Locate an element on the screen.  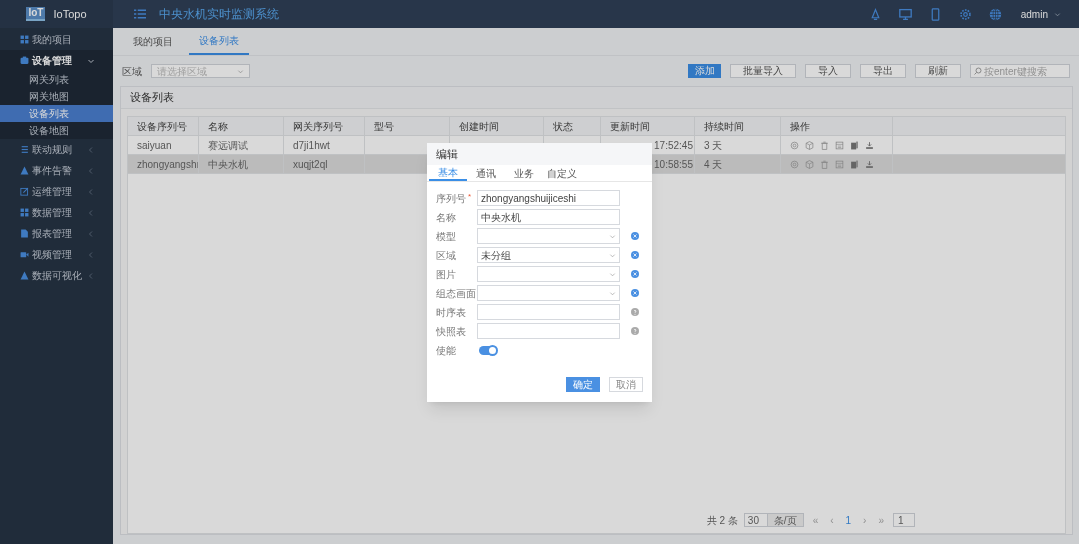
required-mark: * is located at coordinates (470, 196).